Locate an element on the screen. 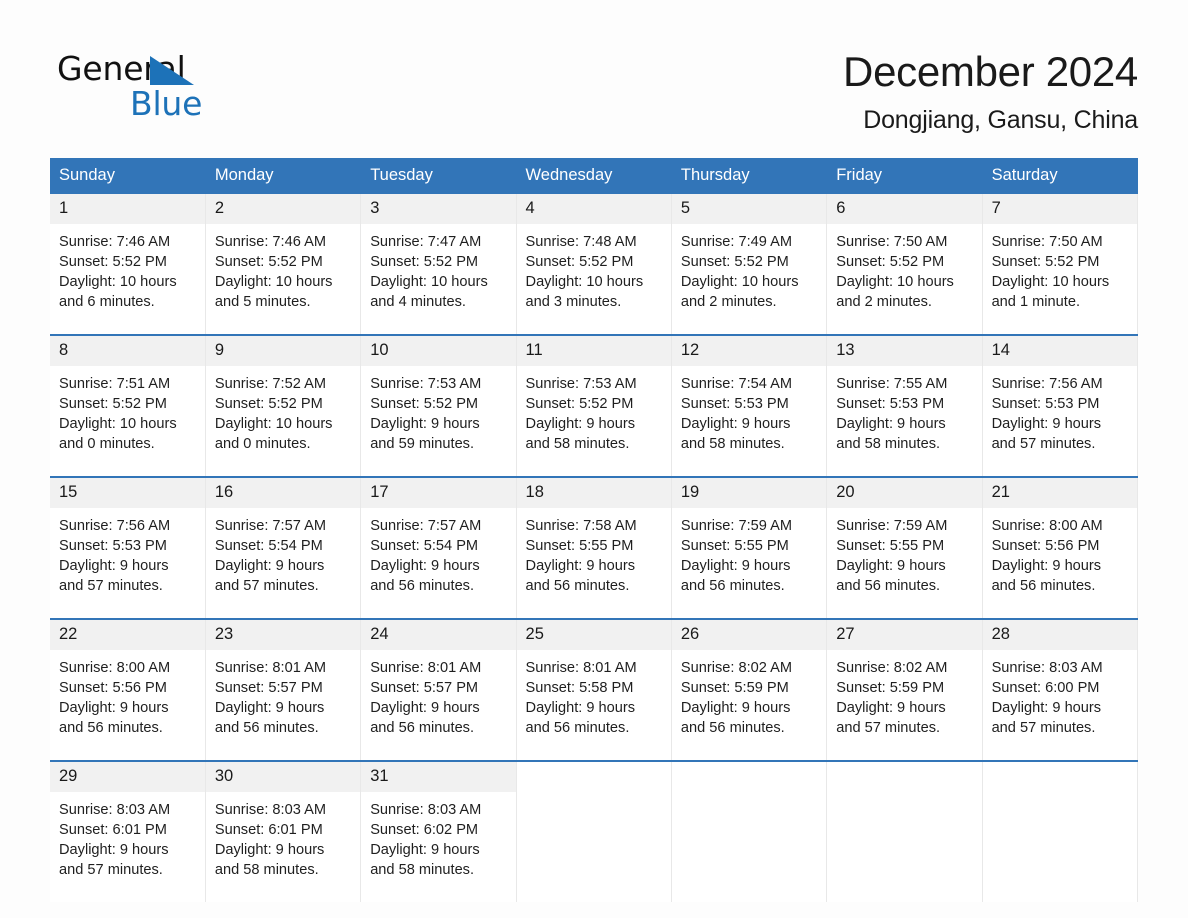 This screenshot has height=918, width=1188. sunrise-text: Sunrise: 7:56 AM is located at coordinates (115, 526).